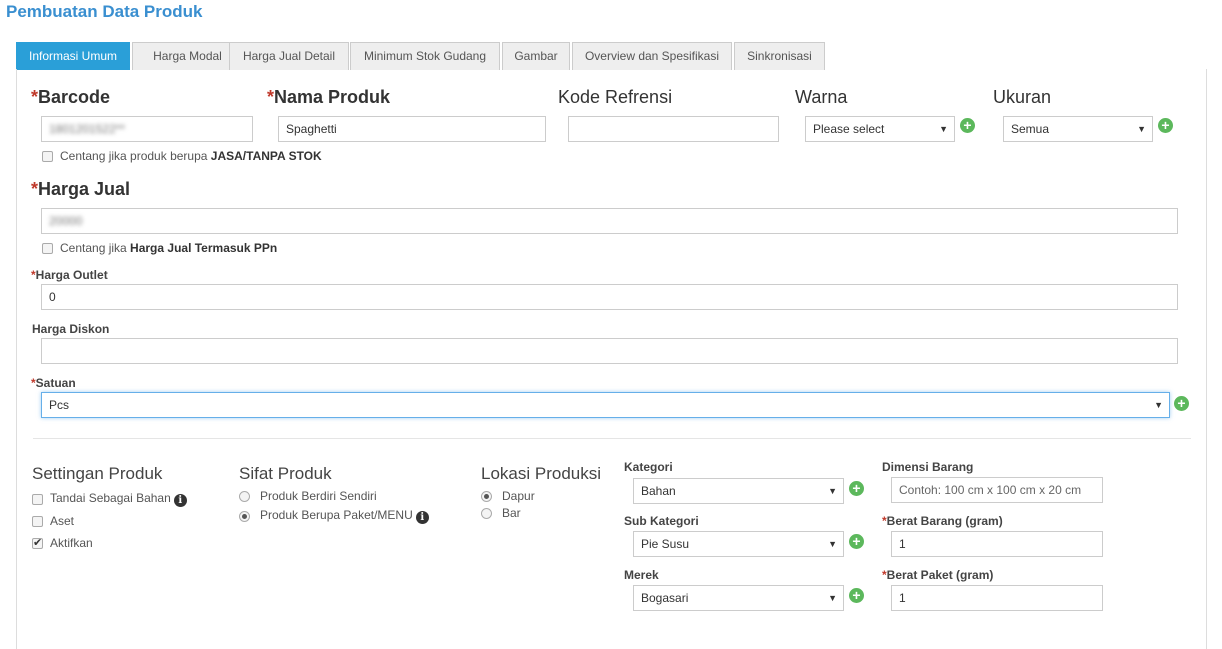  Describe the element at coordinates (1165, 125) in the screenshot. I see `add-ukuran-button: +` at that location.